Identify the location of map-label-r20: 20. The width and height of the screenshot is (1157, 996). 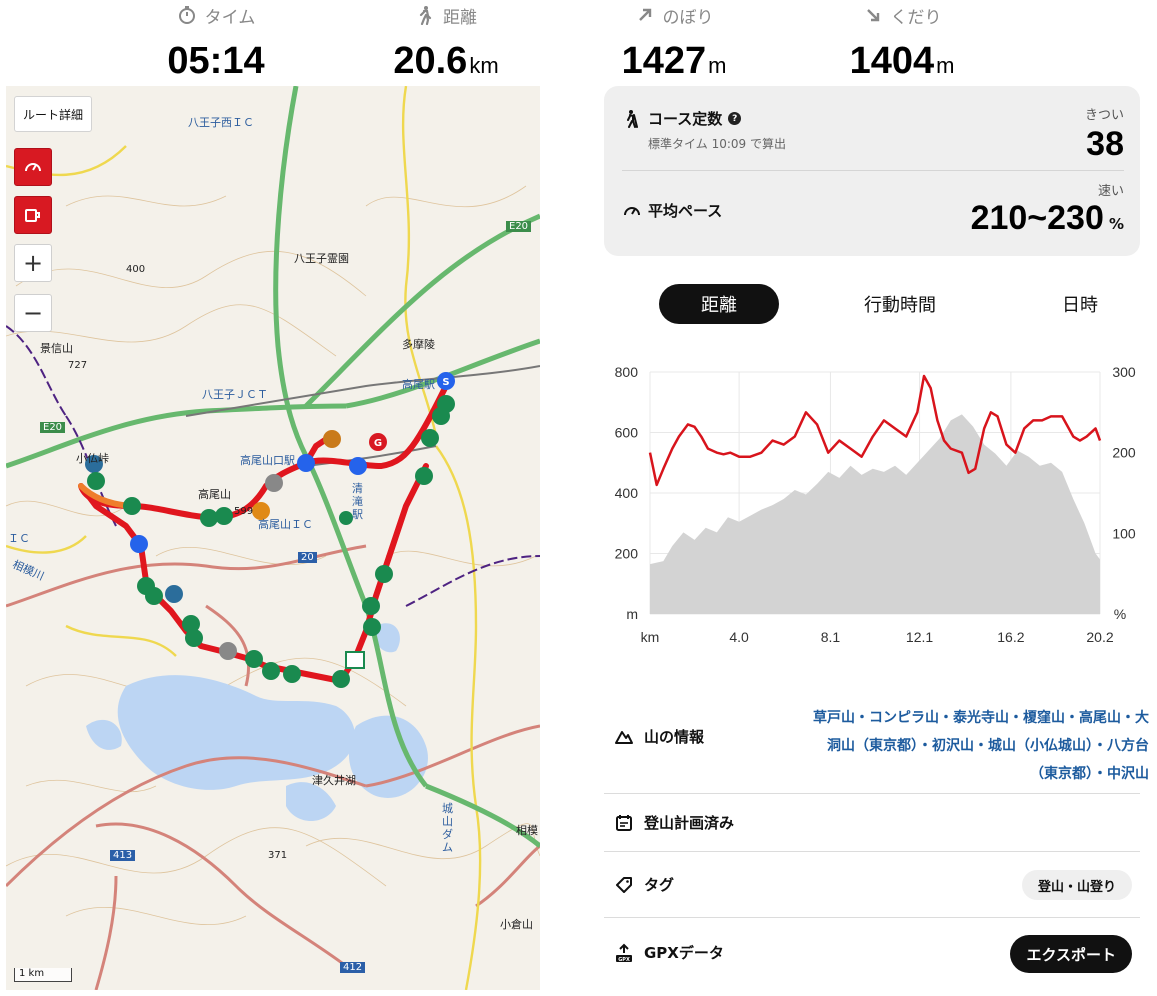
(307, 557).